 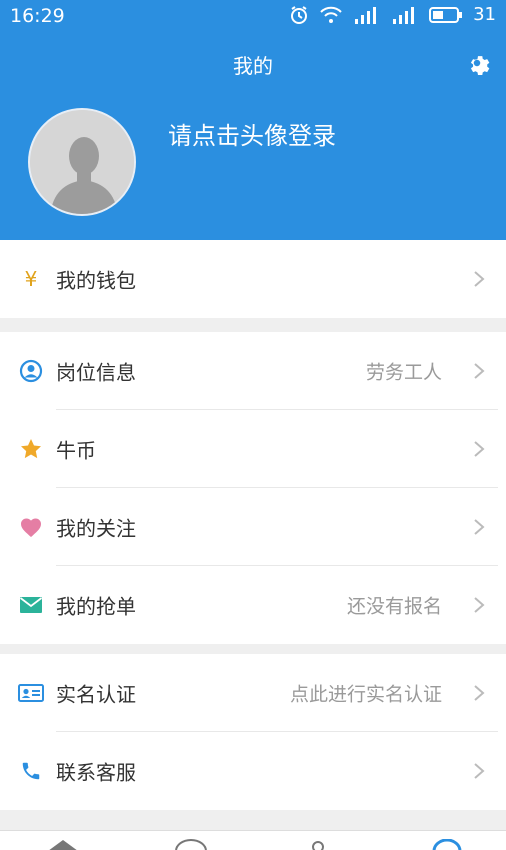 I want to click on default-avatar-icon, so click(x=82, y=162).